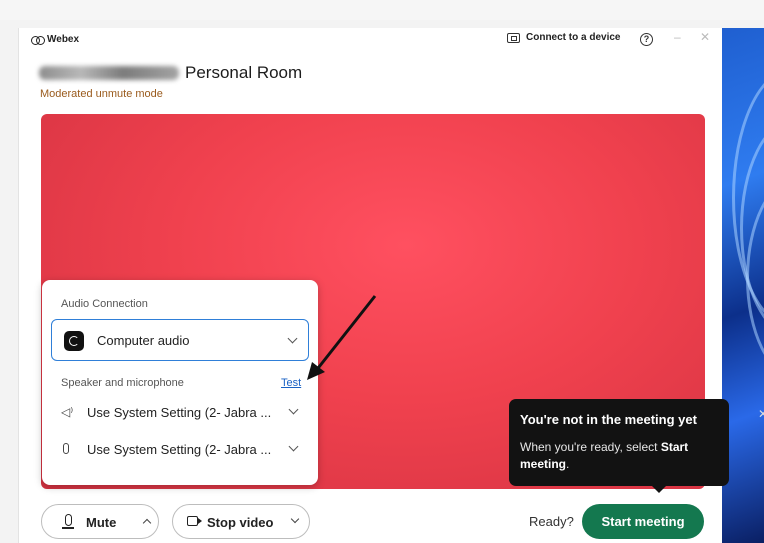 The height and width of the screenshot is (543, 764). I want to click on tooltip-body: When you're ready, select Start meeting., so click(623, 456).